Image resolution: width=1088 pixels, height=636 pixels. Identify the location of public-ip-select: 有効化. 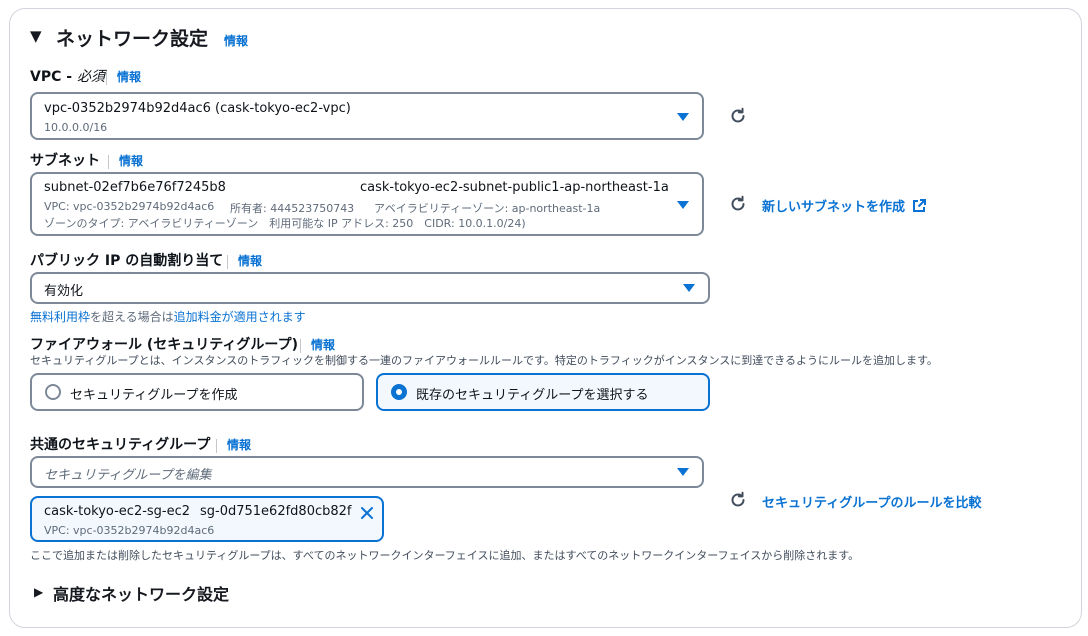
(370, 288).